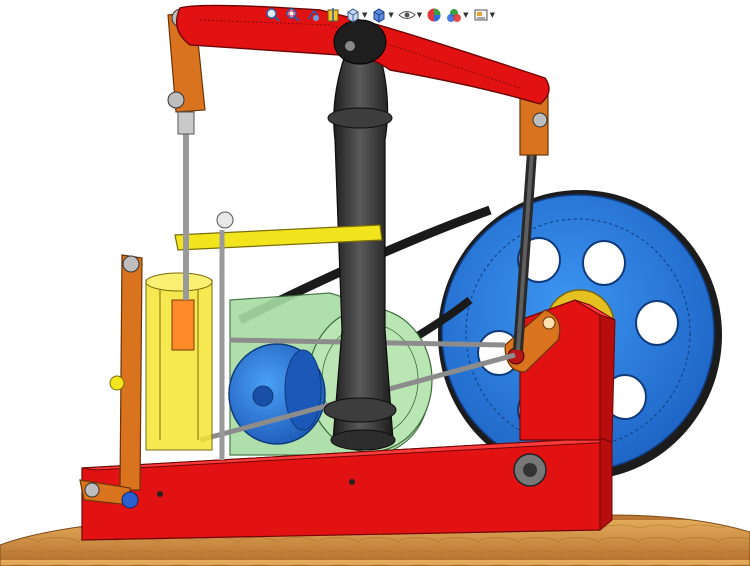 The height and width of the screenshot is (566, 750). What do you see at coordinates (407, 15) in the screenshot?
I see `hide-show-items-icon` at bounding box center [407, 15].